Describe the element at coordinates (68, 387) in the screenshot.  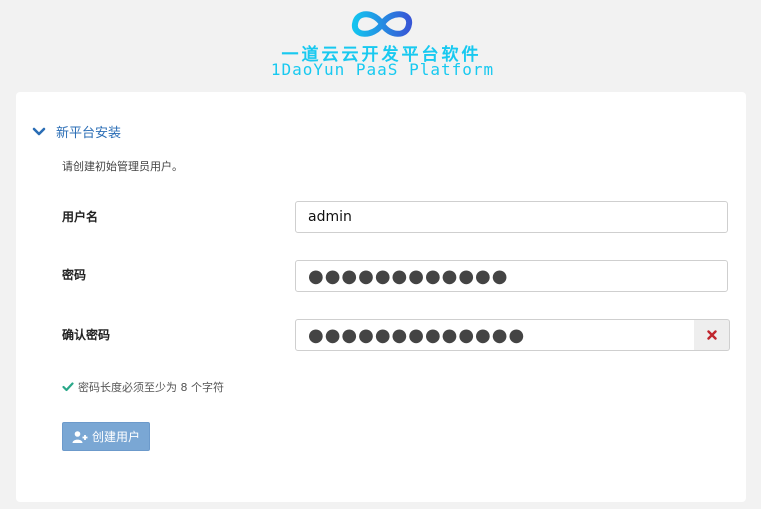
I see `check-icon` at that location.